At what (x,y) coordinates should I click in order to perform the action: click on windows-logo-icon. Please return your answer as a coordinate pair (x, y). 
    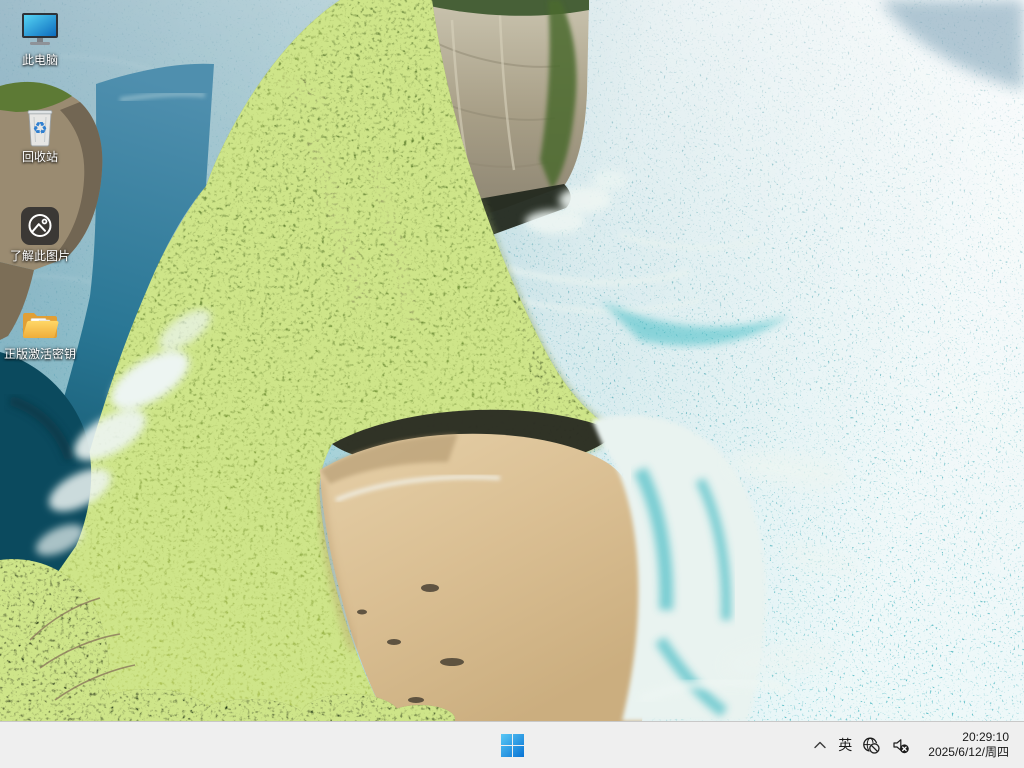
    Looking at the image, I should click on (512, 745).